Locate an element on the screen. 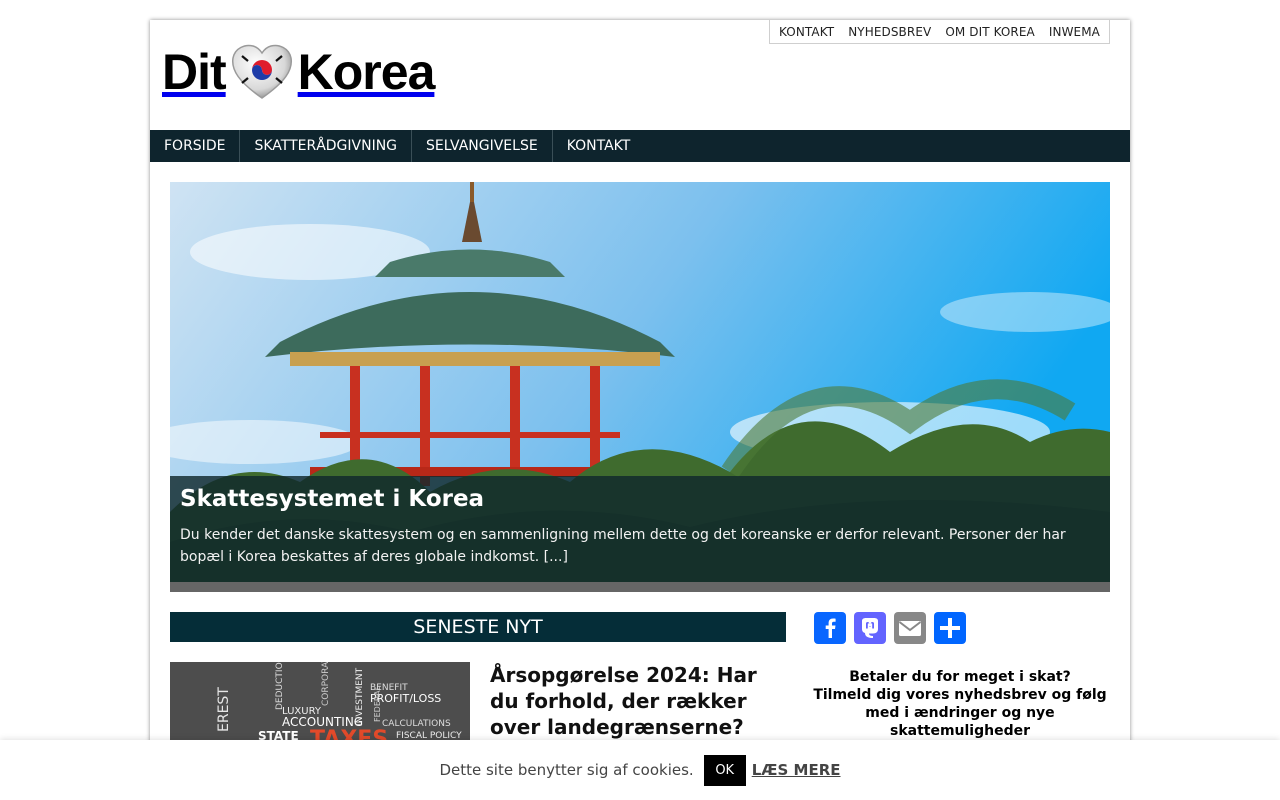 The height and width of the screenshot is (800, 1280). section-heading-latest: SENESTE NYT is located at coordinates (478, 627).